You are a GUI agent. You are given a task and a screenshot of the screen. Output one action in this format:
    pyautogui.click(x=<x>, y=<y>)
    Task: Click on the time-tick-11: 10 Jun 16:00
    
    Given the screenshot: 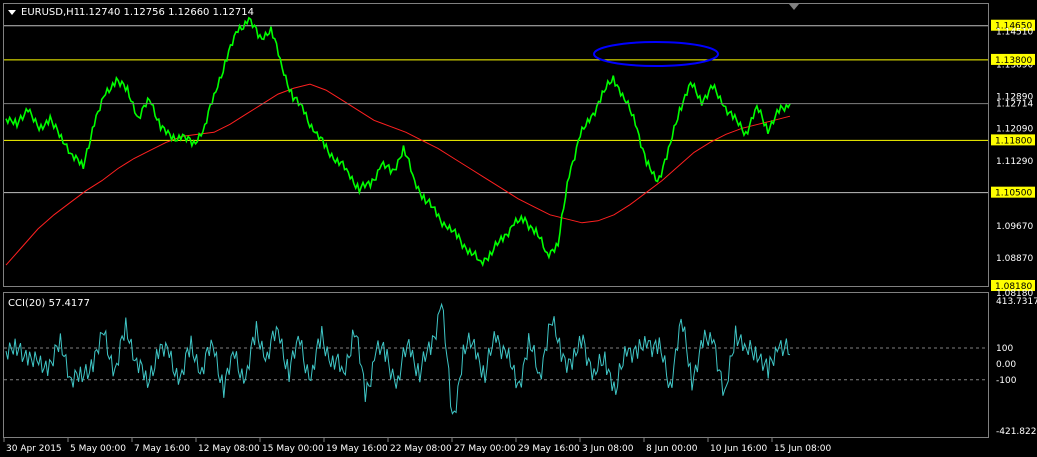 What is the action you would take?
    pyautogui.click(x=738, y=449)
    